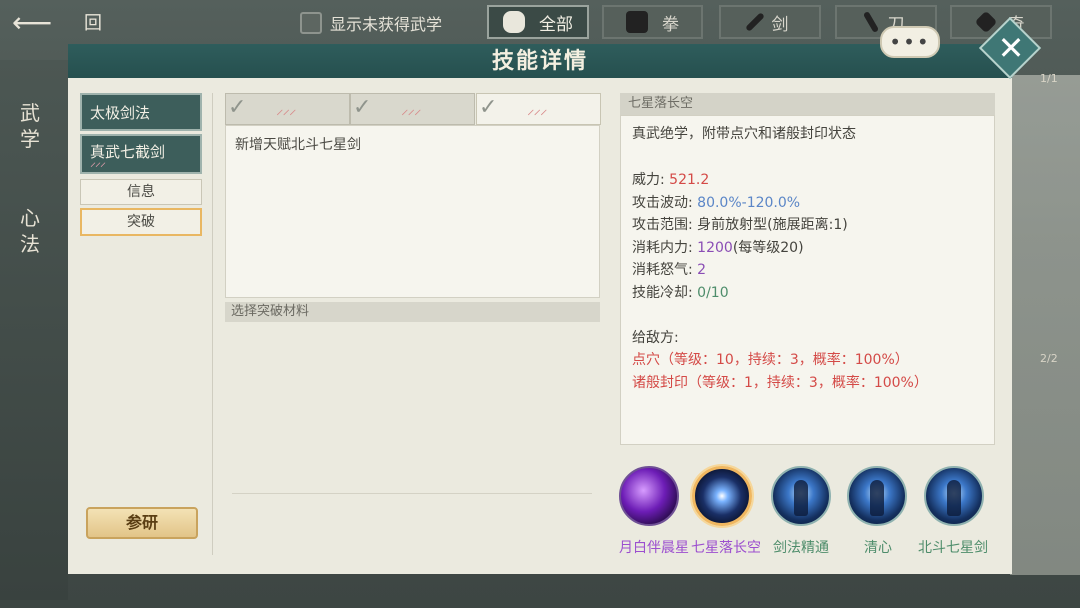 The height and width of the screenshot is (608, 1080). I want to click on tab-label: 拳, so click(670, 24).